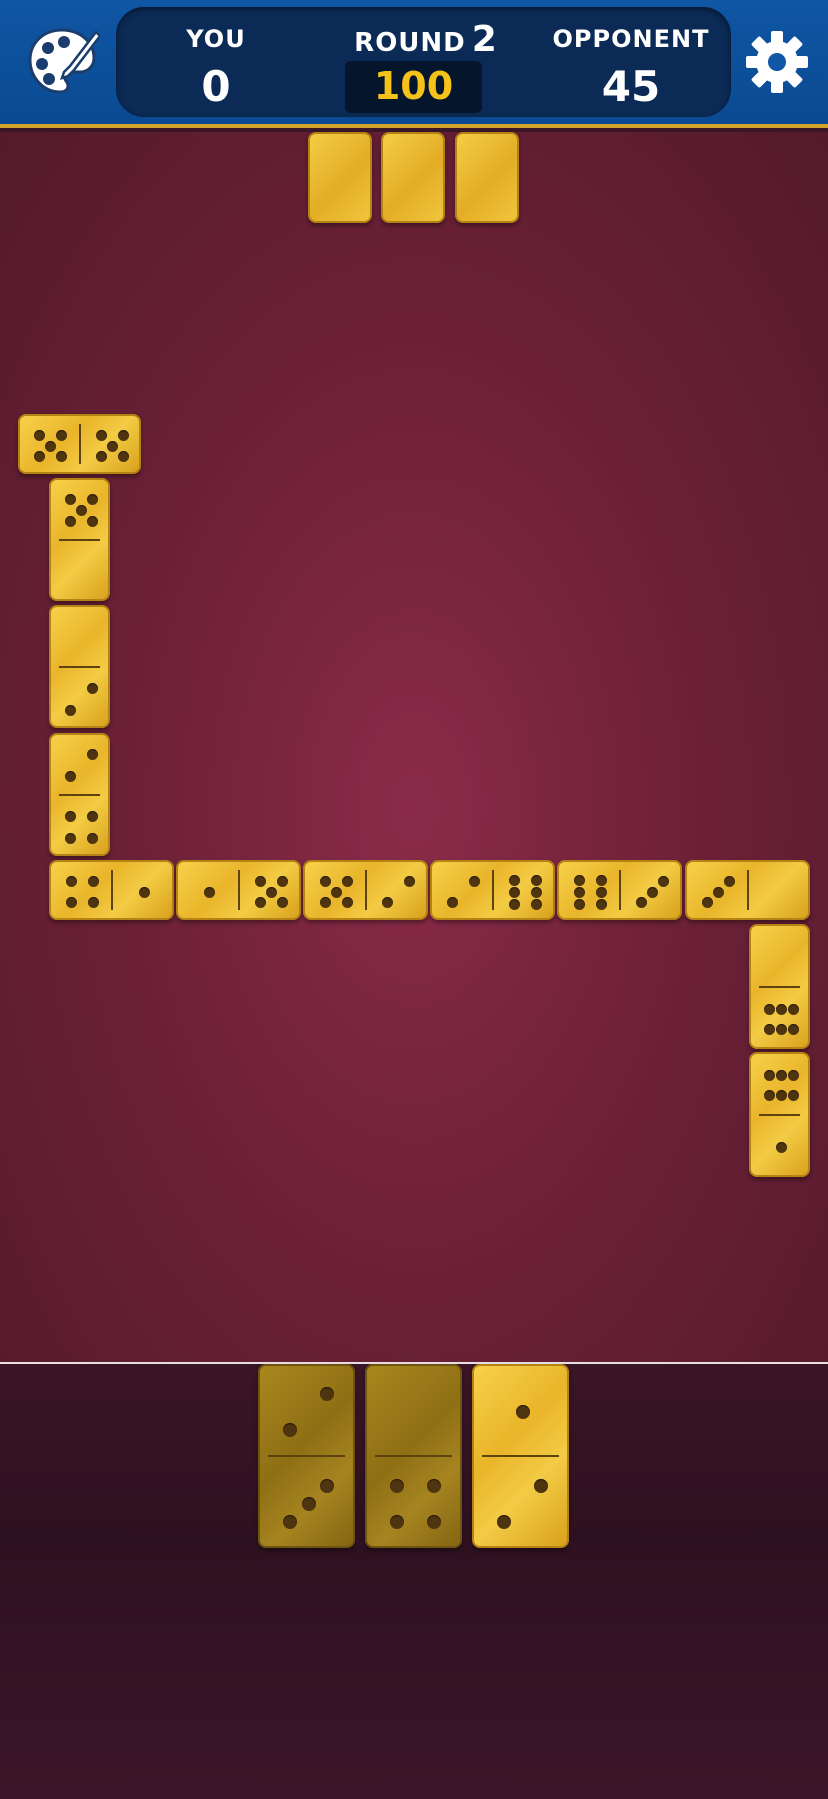 This screenshot has height=1799, width=828. I want to click on target-score: 100, so click(413, 86).